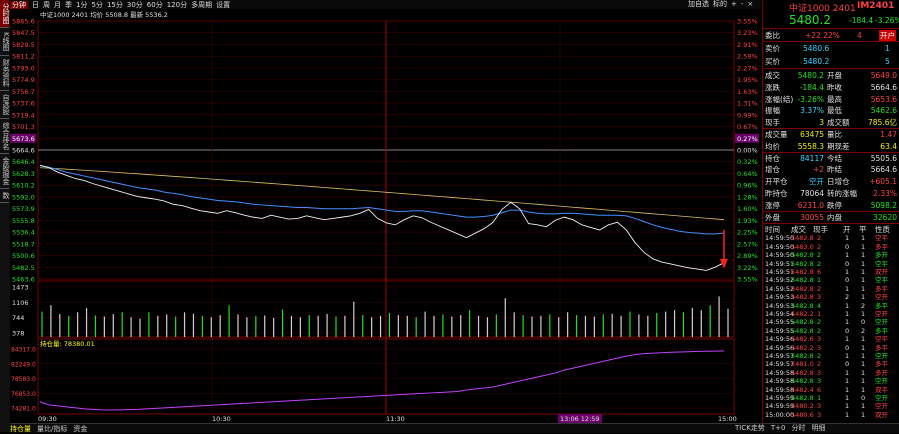  What do you see at coordinates (5, 14) in the screenshot?
I see `sidebar-tab: 分时图` at bounding box center [5, 14].